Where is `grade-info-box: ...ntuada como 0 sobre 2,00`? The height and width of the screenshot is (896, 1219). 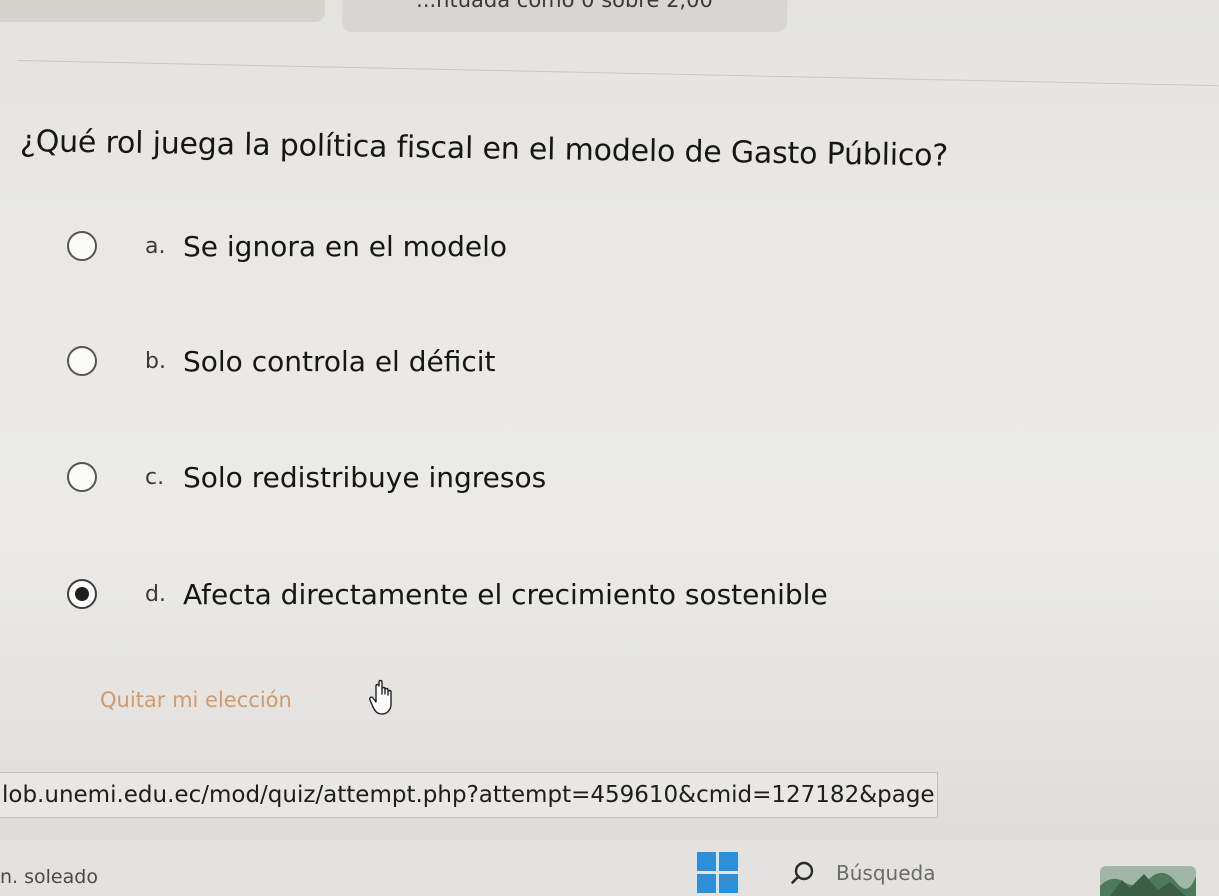 grade-info-box: ...ntuada como 0 sobre 2,00 is located at coordinates (564, 16).